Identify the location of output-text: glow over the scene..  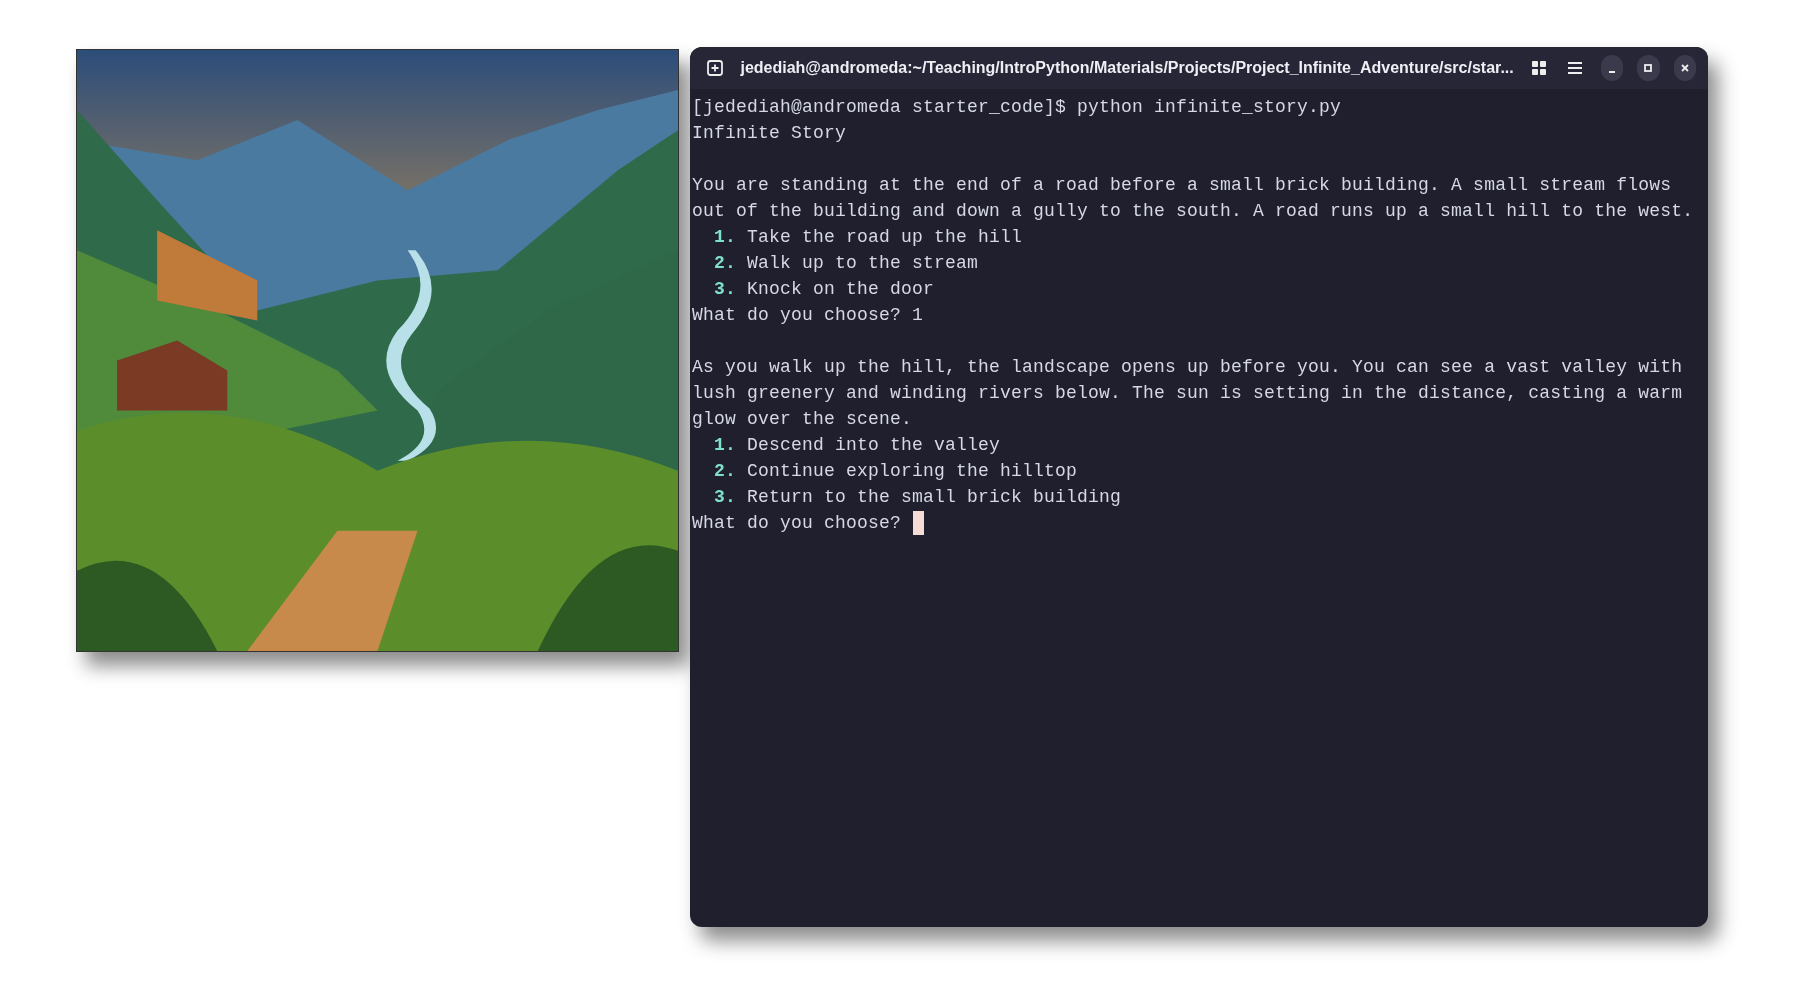
(802, 419).